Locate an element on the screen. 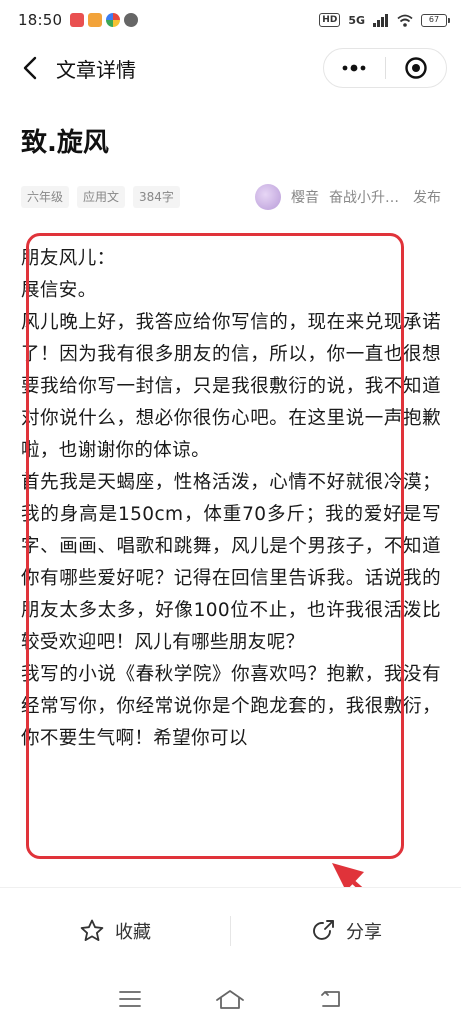 Image resolution: width=461 pixels, height=1024 pixels. favorite-button: 收藏 is located at coordinates (115, 930).